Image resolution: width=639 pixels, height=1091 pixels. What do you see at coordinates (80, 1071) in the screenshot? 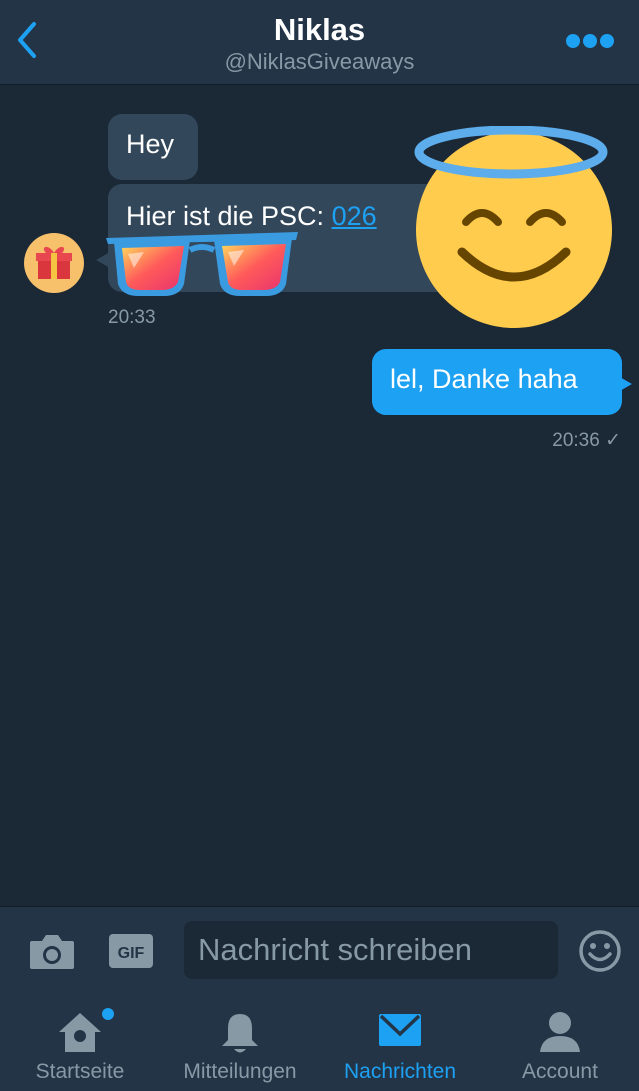
I see `tab-label: Startseite` at bounding box center [80, 1071].